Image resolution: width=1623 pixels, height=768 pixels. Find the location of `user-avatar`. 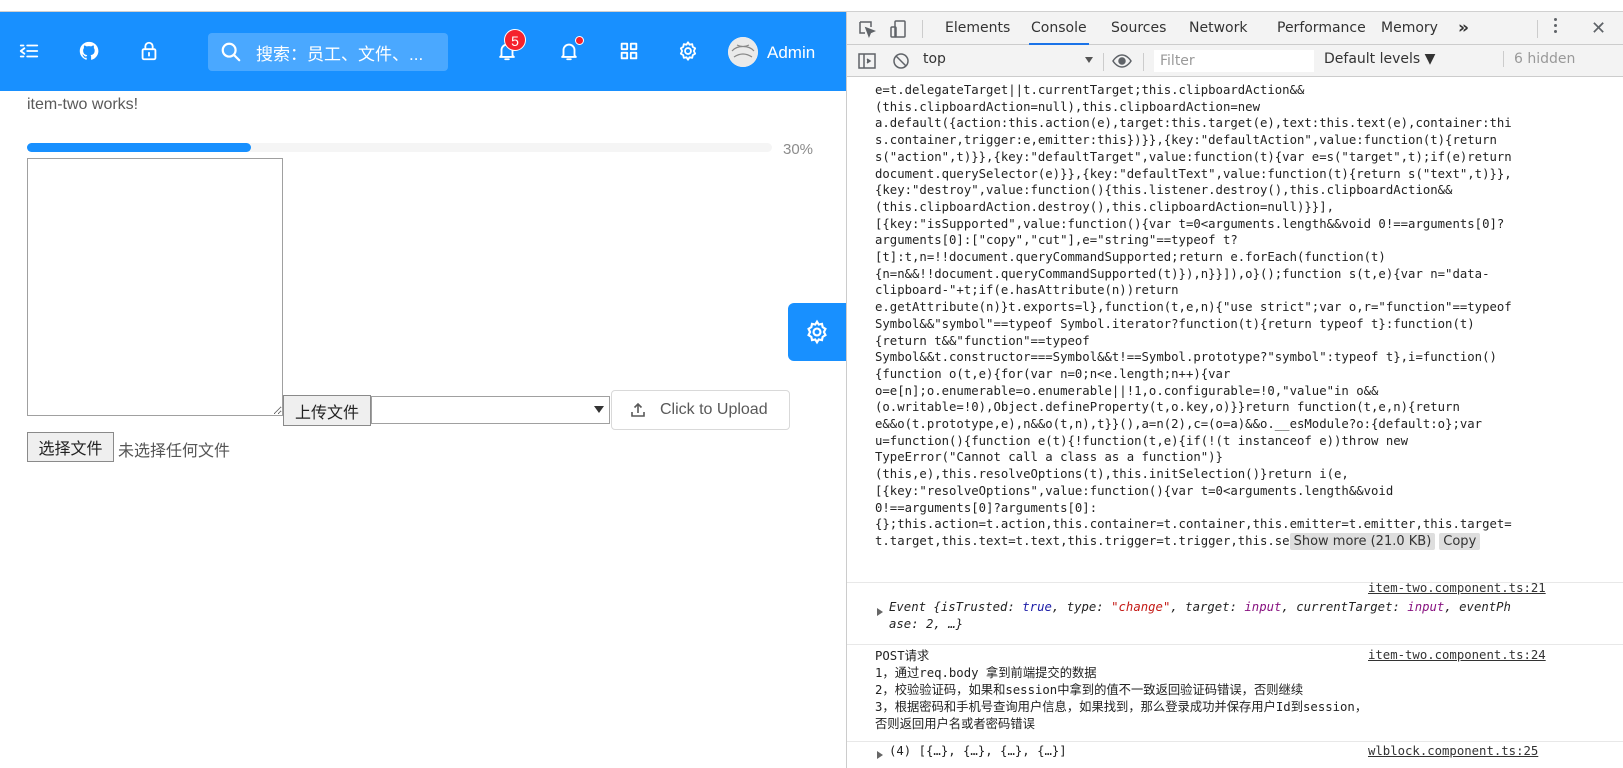

user-avatar is located at coordinates (743, 52).